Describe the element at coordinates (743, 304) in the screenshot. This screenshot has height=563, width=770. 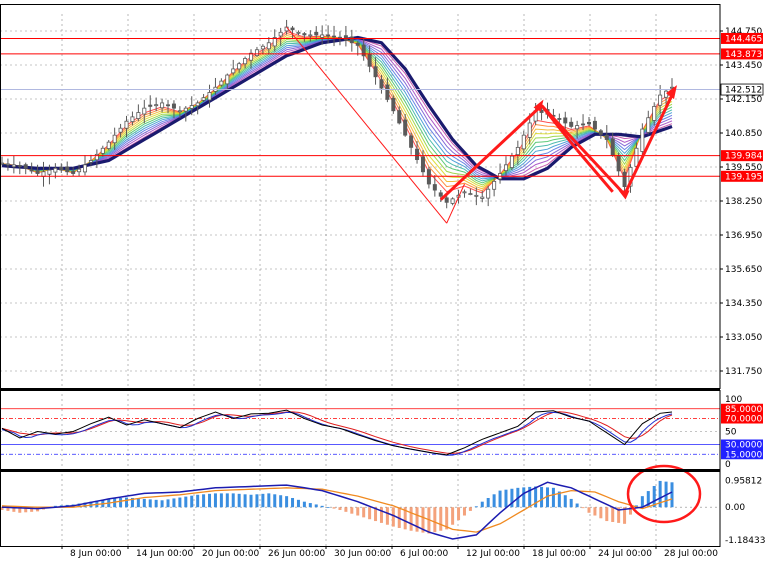
I see `price-tick-label: 134.350` at that location.